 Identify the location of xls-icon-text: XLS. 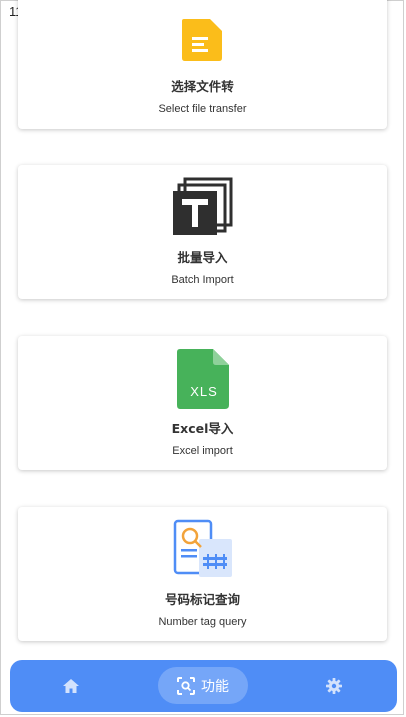
(204, 391).